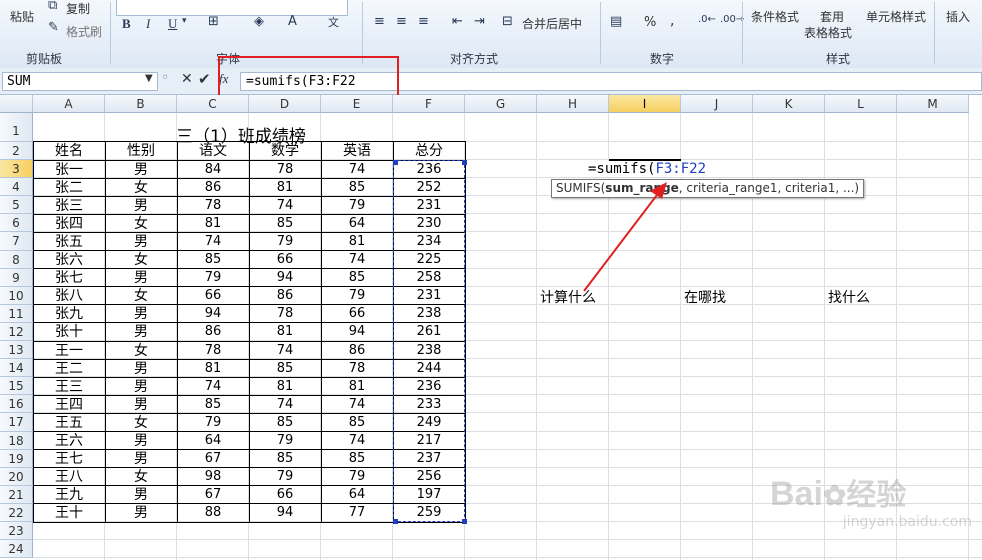 The image size is (982, 560). Describe the element at coordinates (69, 387) in the screenshot. I see `table-cell: 王三` at that location.